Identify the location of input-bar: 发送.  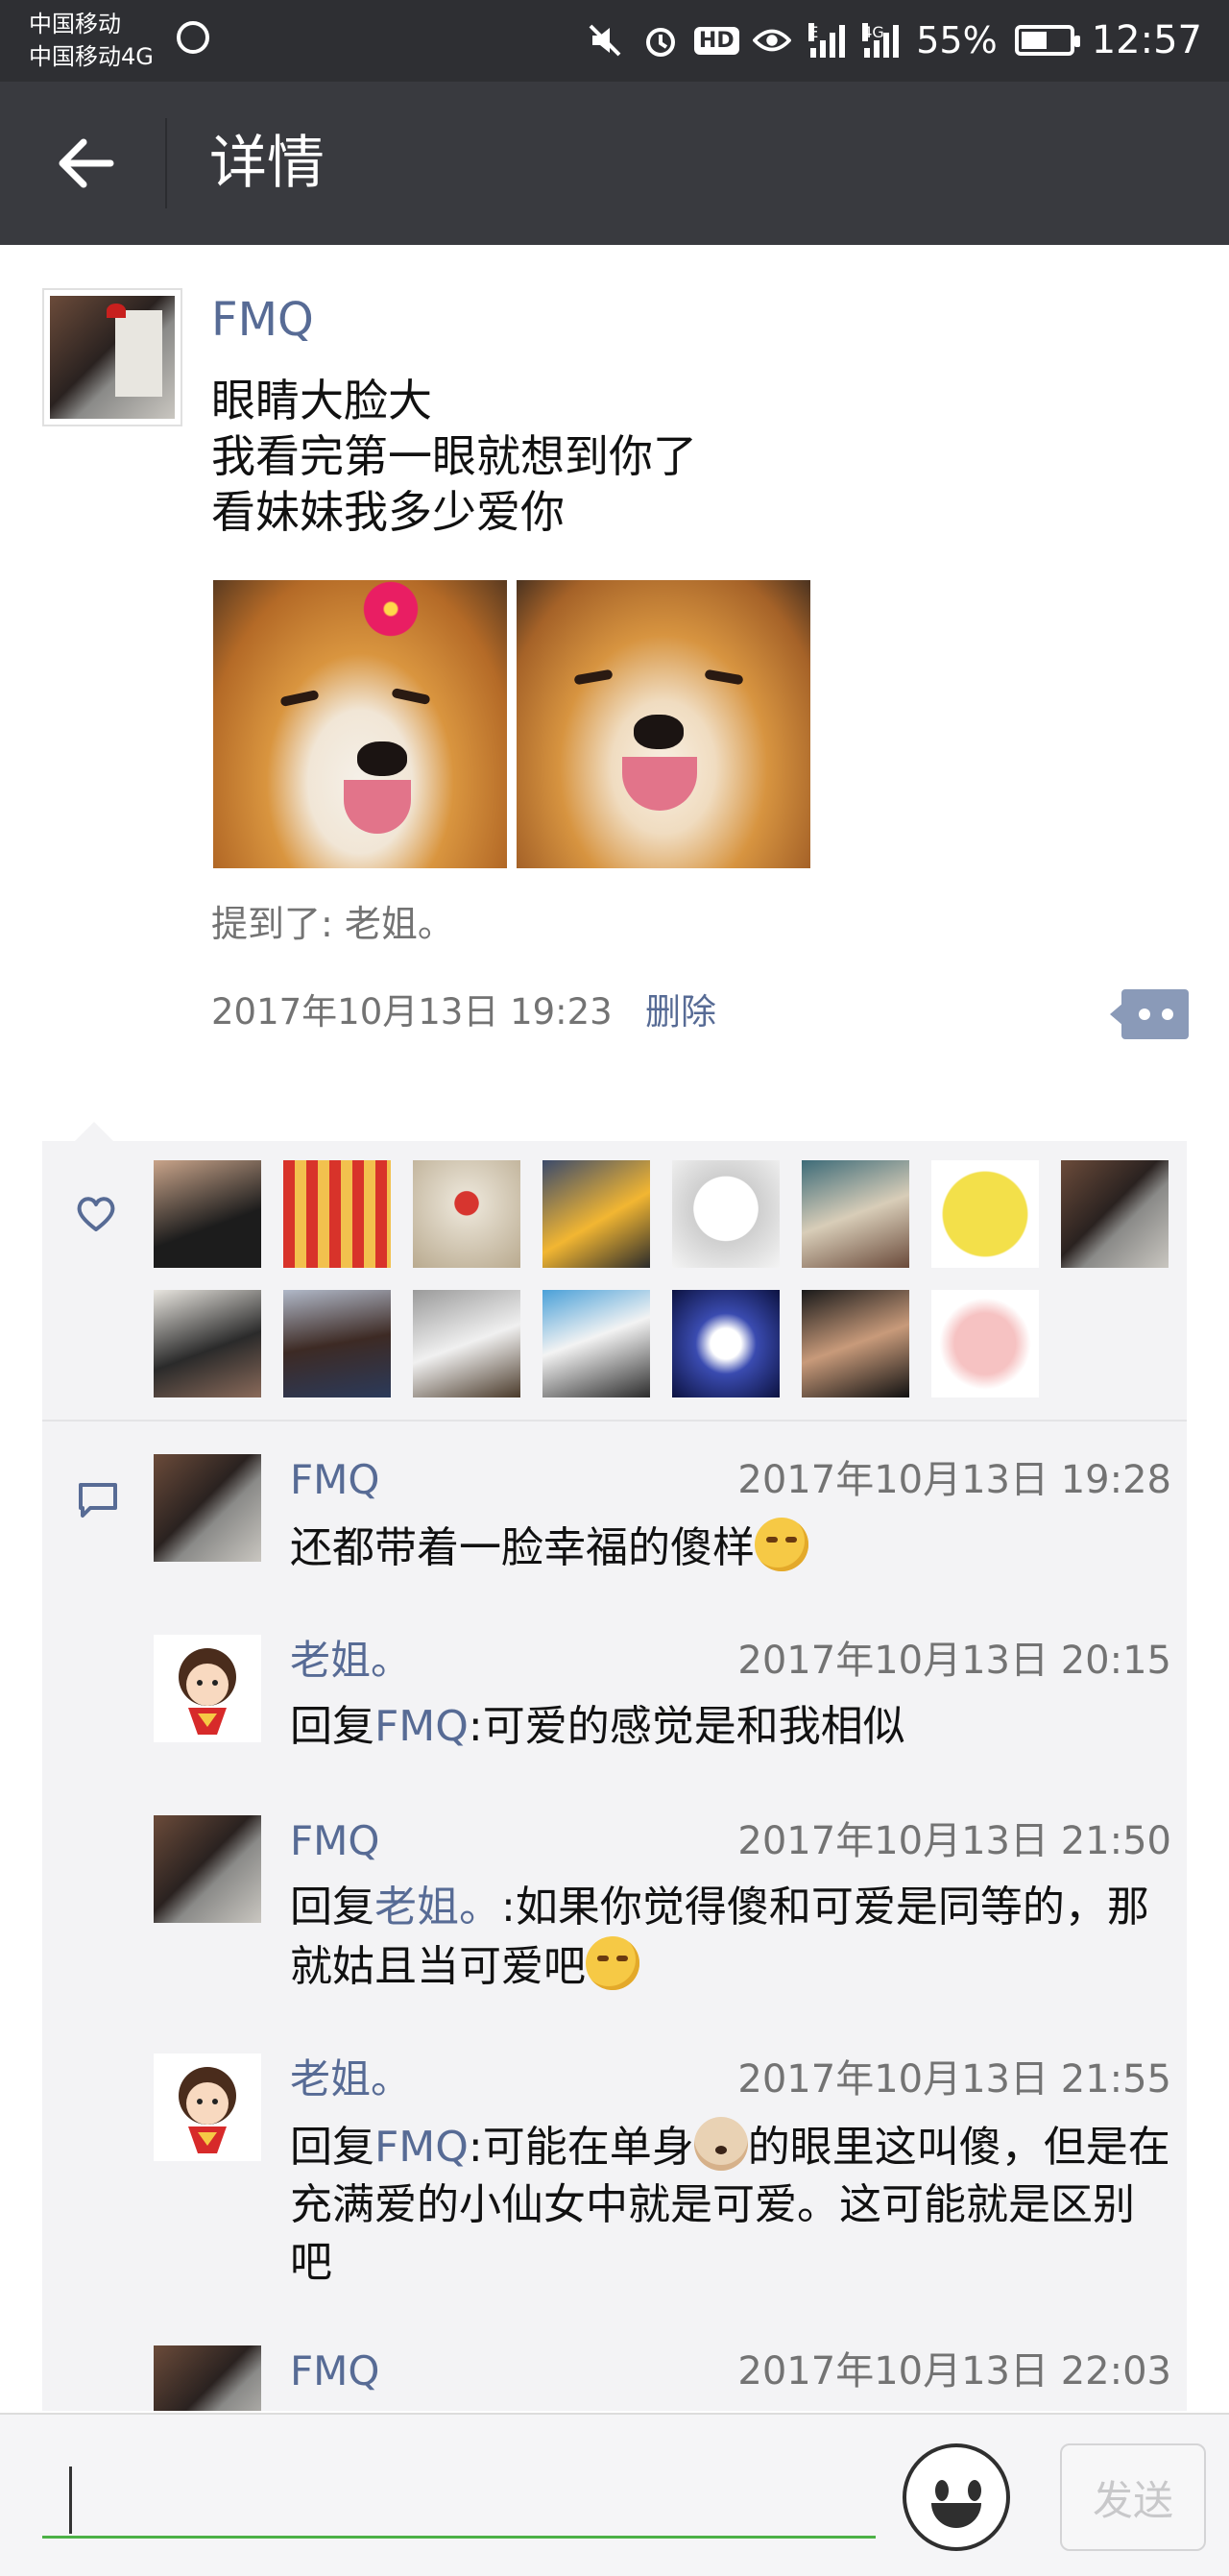
(614, 2495).